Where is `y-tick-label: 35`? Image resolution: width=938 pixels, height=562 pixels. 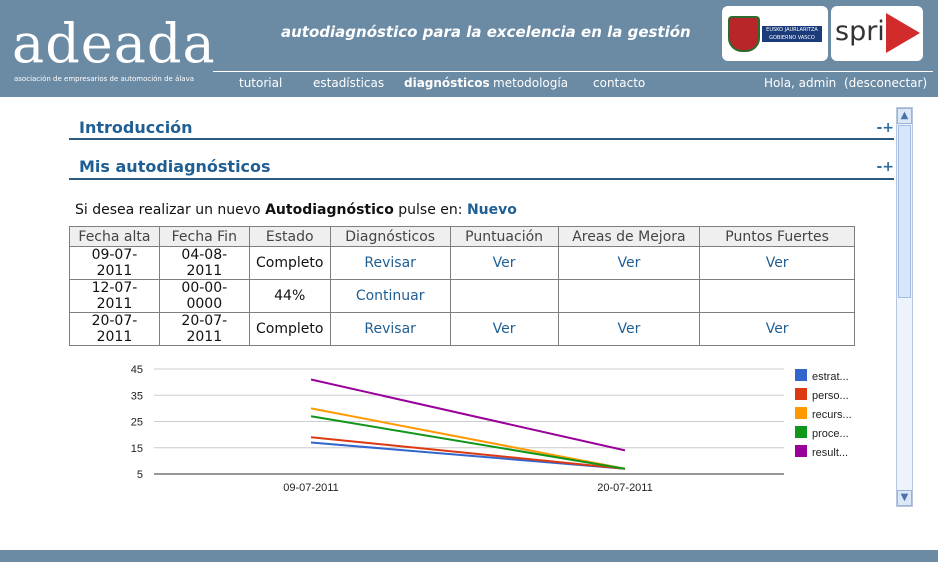 y-tick-label: 35 is located at coordinates (137, 396).